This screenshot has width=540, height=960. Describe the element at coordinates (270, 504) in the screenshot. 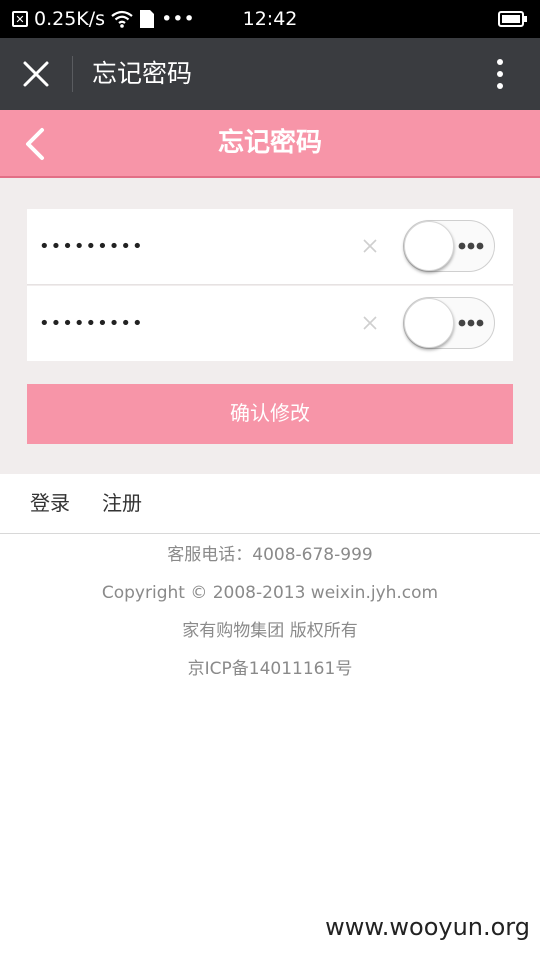

I see `account-links: 登录 注册` at that location.